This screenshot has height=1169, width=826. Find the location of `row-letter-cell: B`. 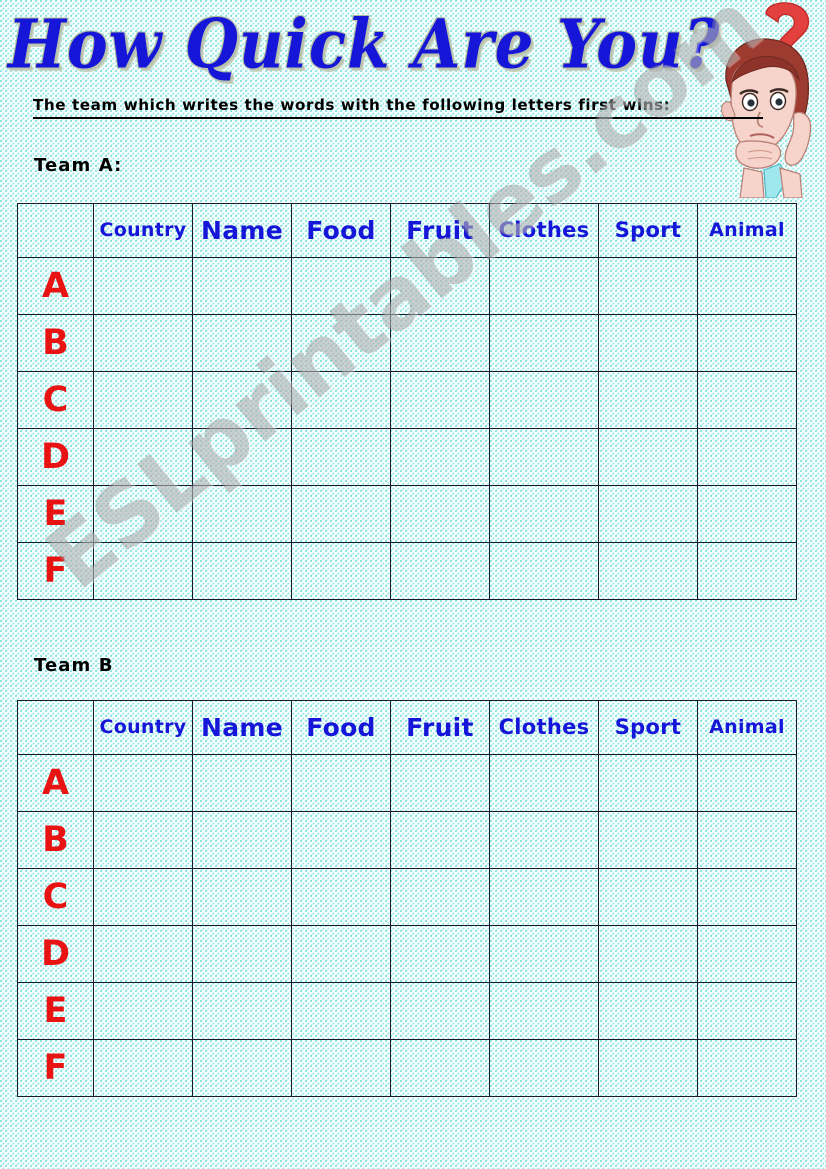

row-letter-cell: B is located at coordinates (55, 840).